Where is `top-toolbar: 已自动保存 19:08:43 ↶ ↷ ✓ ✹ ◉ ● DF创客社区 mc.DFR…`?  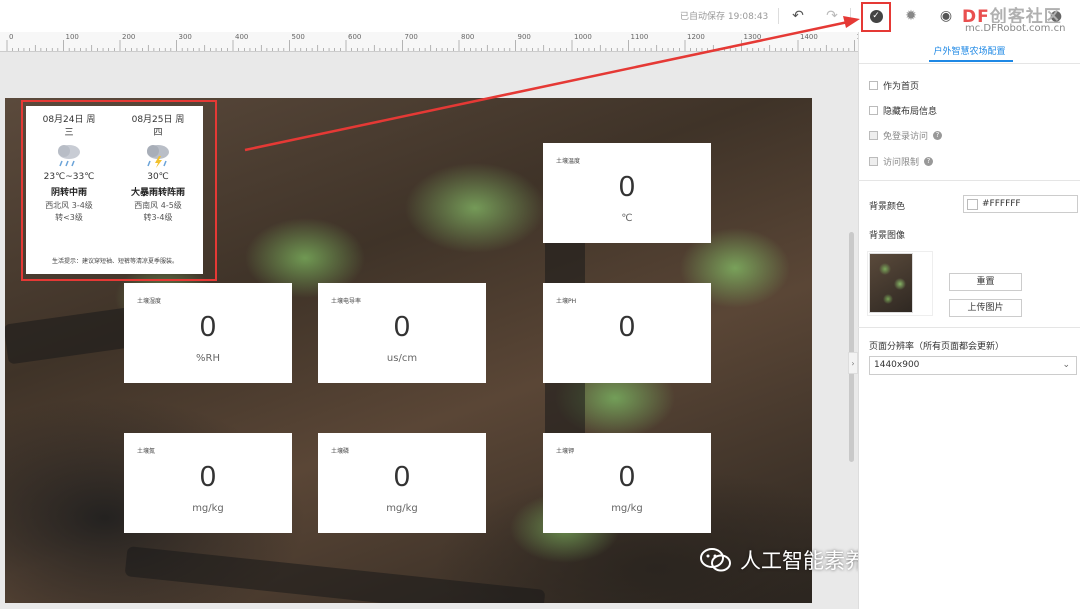
top-toolbar: 已自动保存 19:08:43 ↶ ↷ ✓ ✹ ◉ ● DF创客社区 mc.DFR… is located at coordinates (540, 17).